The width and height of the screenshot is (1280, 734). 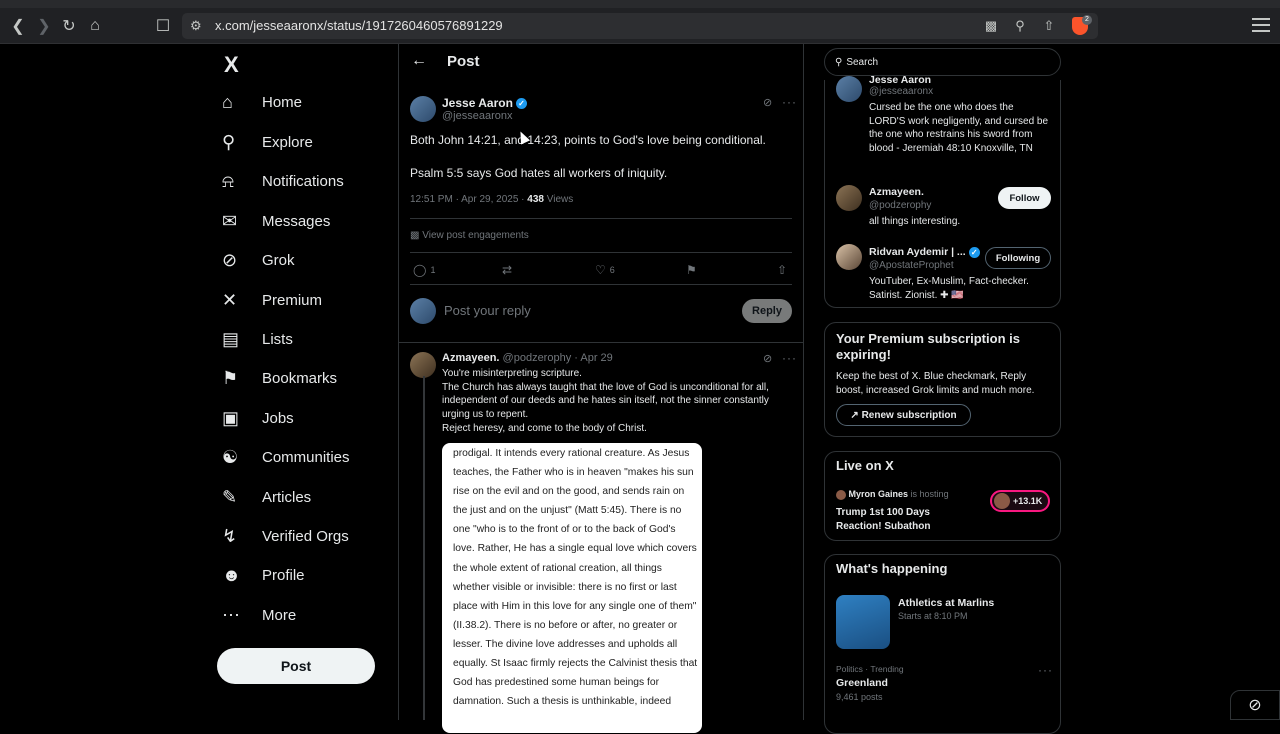 What do you see at coordinates (469, 235) in the screenshot?
I see `view-engagements-link: ▩ View post engagements` at bounding box center [469, 235].